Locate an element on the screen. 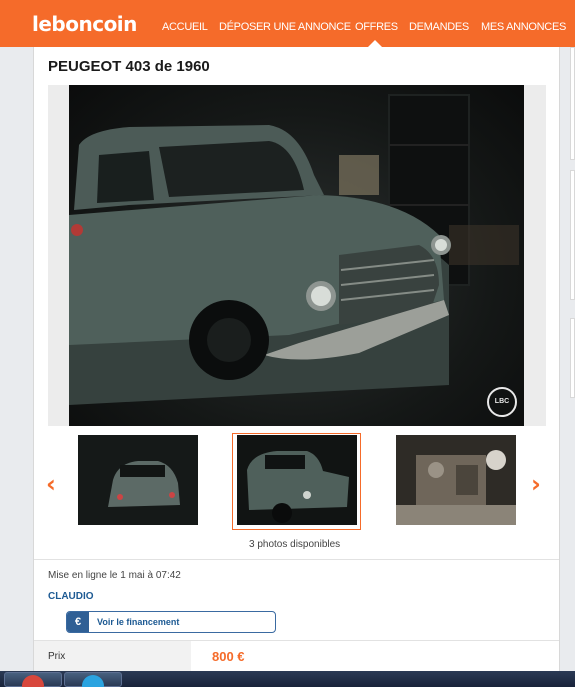 Image resolution: width=575 pixels, height=687 pixels. price-label: Prix is located at coordinates (57, 656).